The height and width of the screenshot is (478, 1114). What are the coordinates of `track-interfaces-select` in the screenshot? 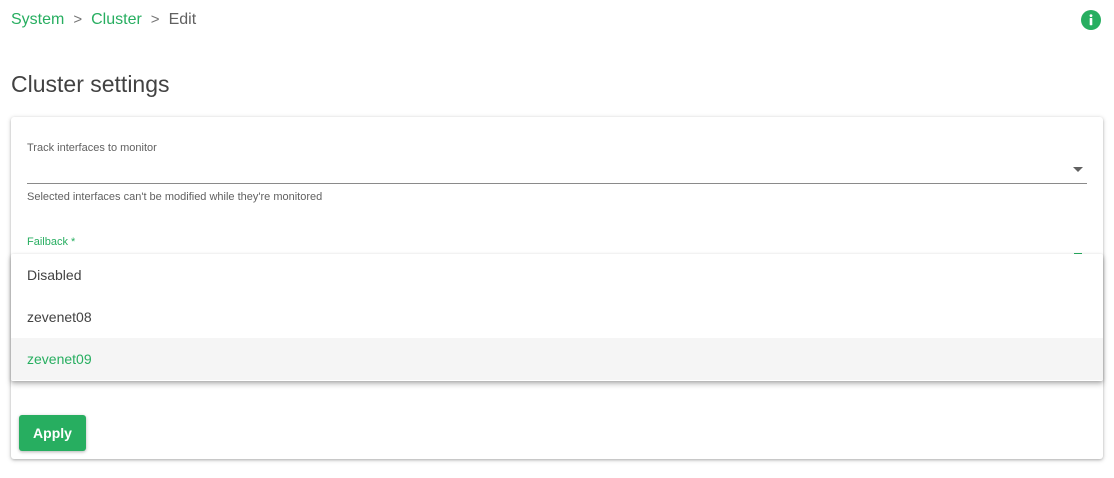 It's located at (557, 169).